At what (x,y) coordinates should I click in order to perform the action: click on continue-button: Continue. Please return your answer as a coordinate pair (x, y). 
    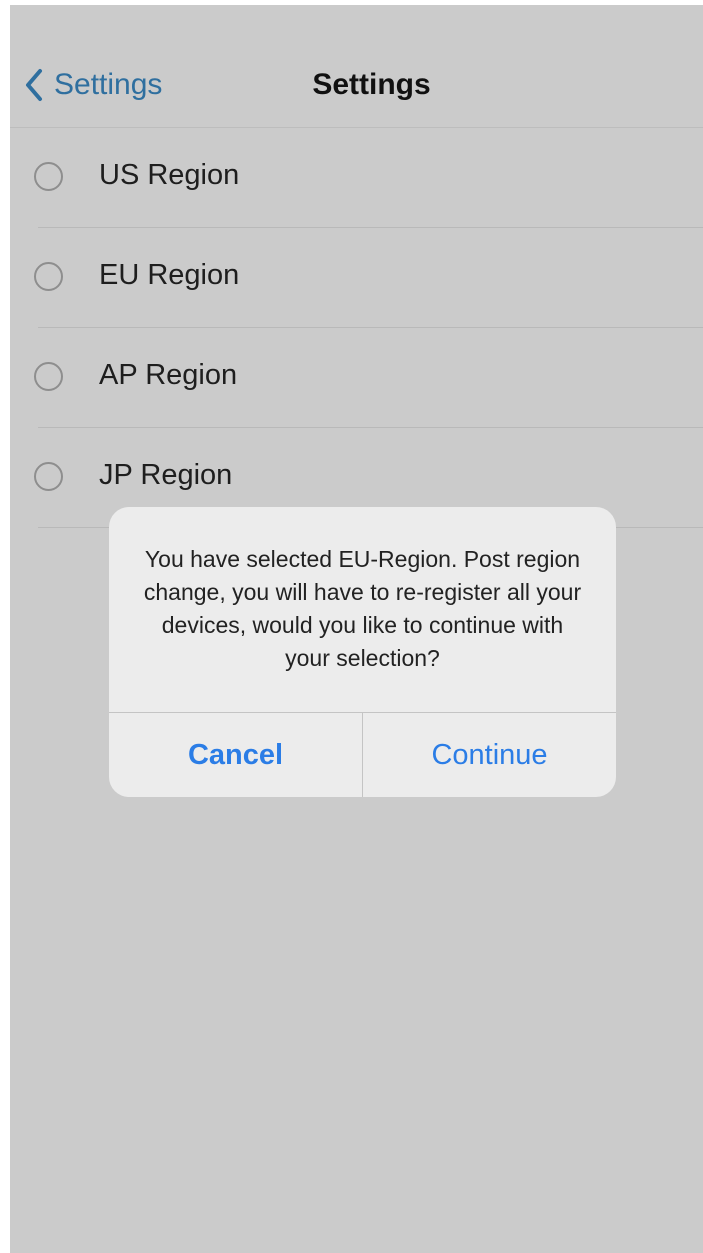
    Looking at the image, I should click on (489, 755).